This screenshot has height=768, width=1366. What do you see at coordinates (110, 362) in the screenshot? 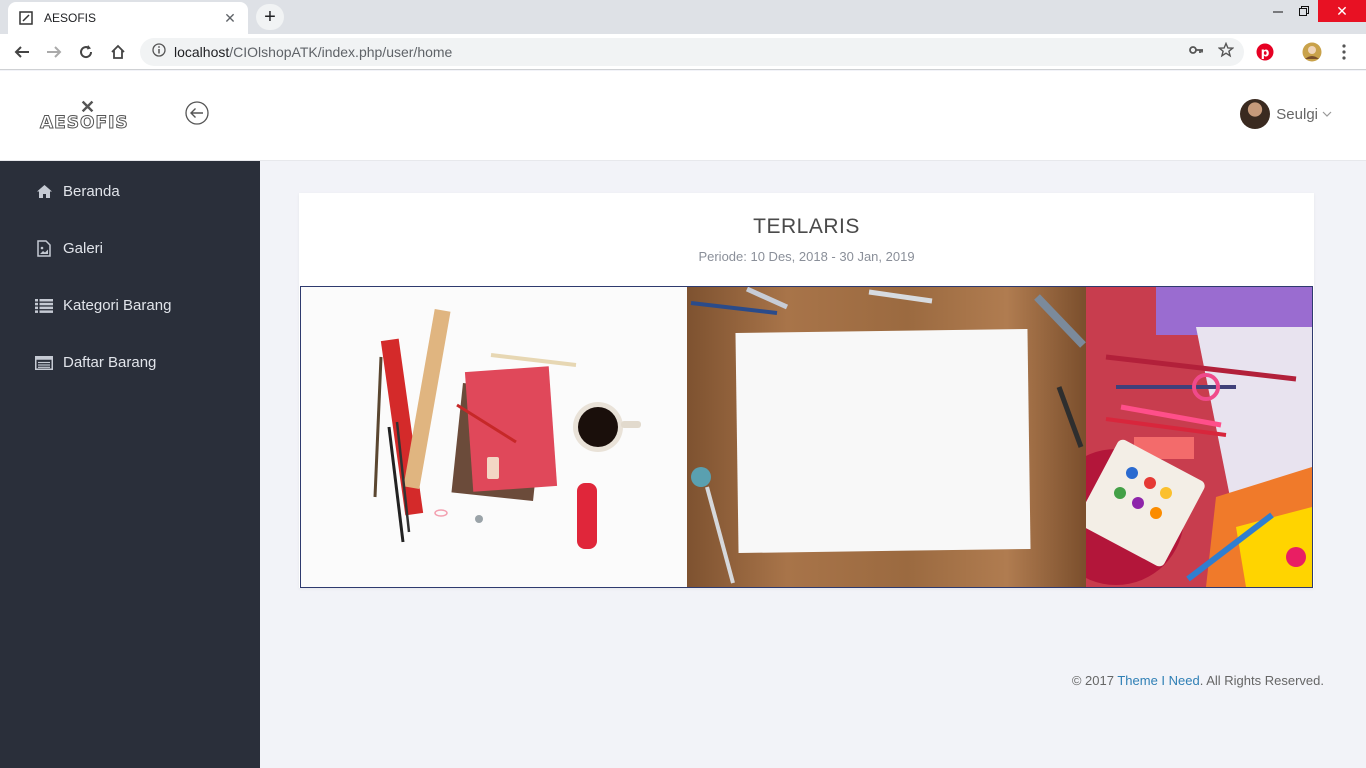
I see `sidebar-item-label: Daftar Barang` at bounding box center [110, 362].